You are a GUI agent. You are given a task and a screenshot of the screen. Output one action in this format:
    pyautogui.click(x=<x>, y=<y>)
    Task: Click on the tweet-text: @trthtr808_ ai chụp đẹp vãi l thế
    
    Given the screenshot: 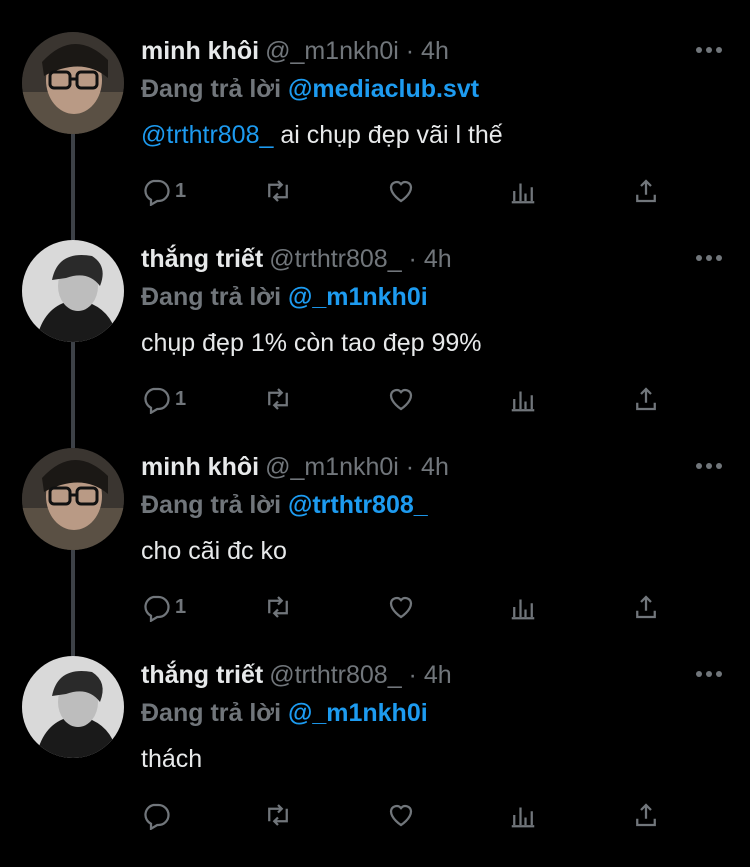 What is the action you would take?
    pyautogui.click(x=322, y=135)
    